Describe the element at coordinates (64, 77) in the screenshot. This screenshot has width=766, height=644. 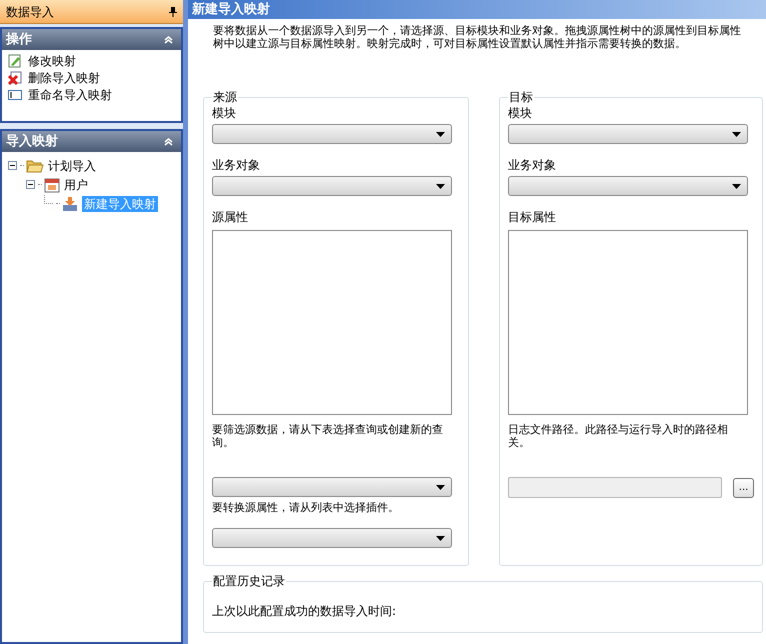
I see `action-link: 删除导入映射` at that location.